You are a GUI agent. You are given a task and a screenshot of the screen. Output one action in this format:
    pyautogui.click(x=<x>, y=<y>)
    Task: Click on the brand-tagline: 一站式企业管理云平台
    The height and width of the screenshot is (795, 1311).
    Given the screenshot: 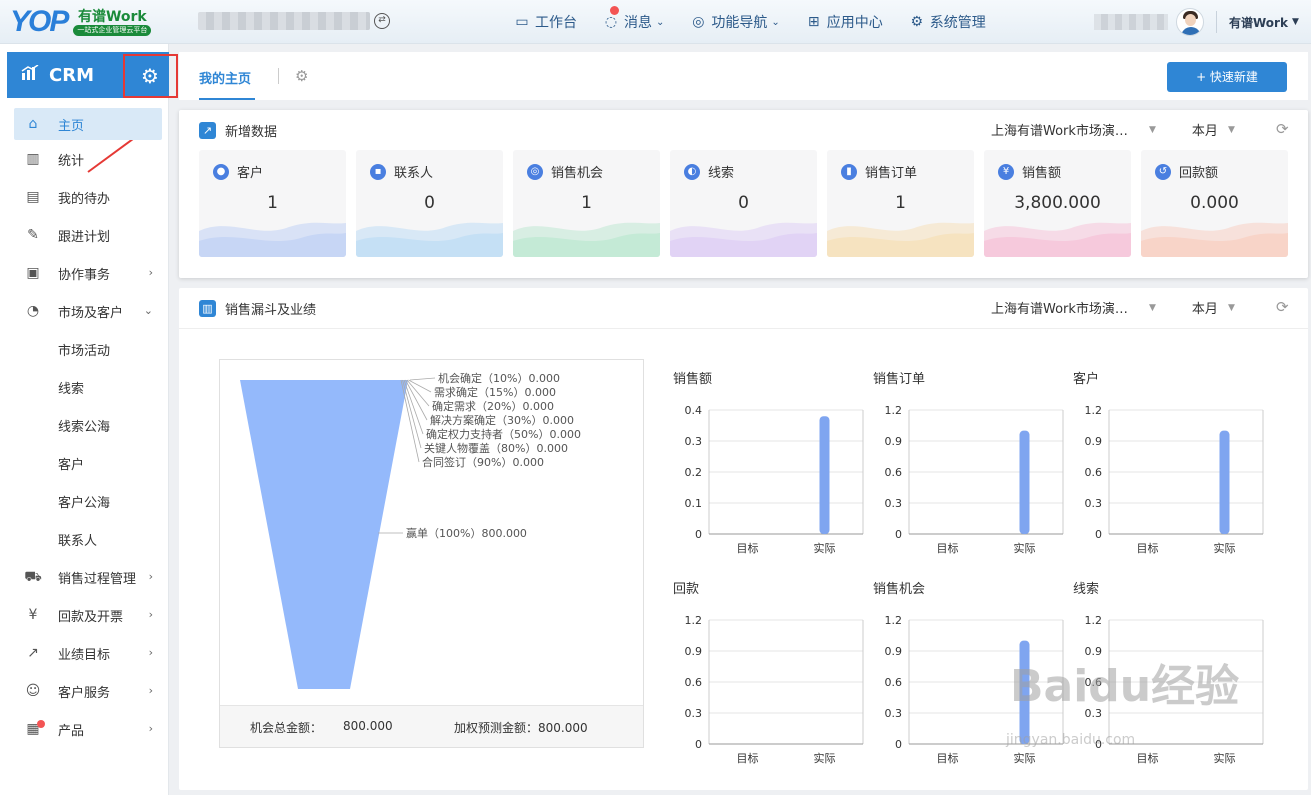 What is the action you would take?
    pyautogui.click(x=112, y=30)
    